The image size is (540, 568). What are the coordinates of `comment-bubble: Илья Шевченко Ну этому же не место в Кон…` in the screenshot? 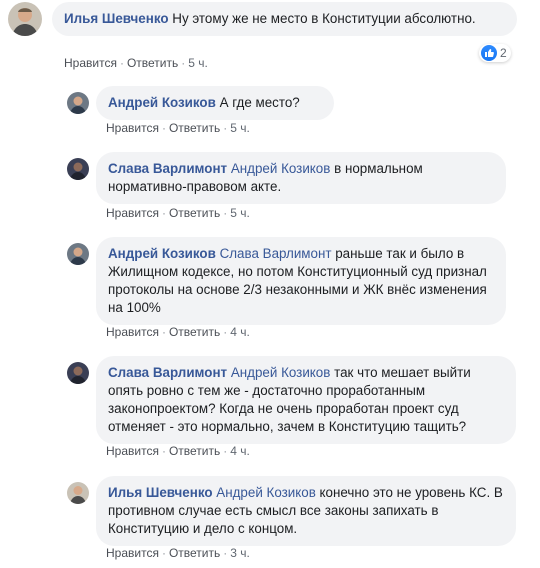 It's located at (284, 19).